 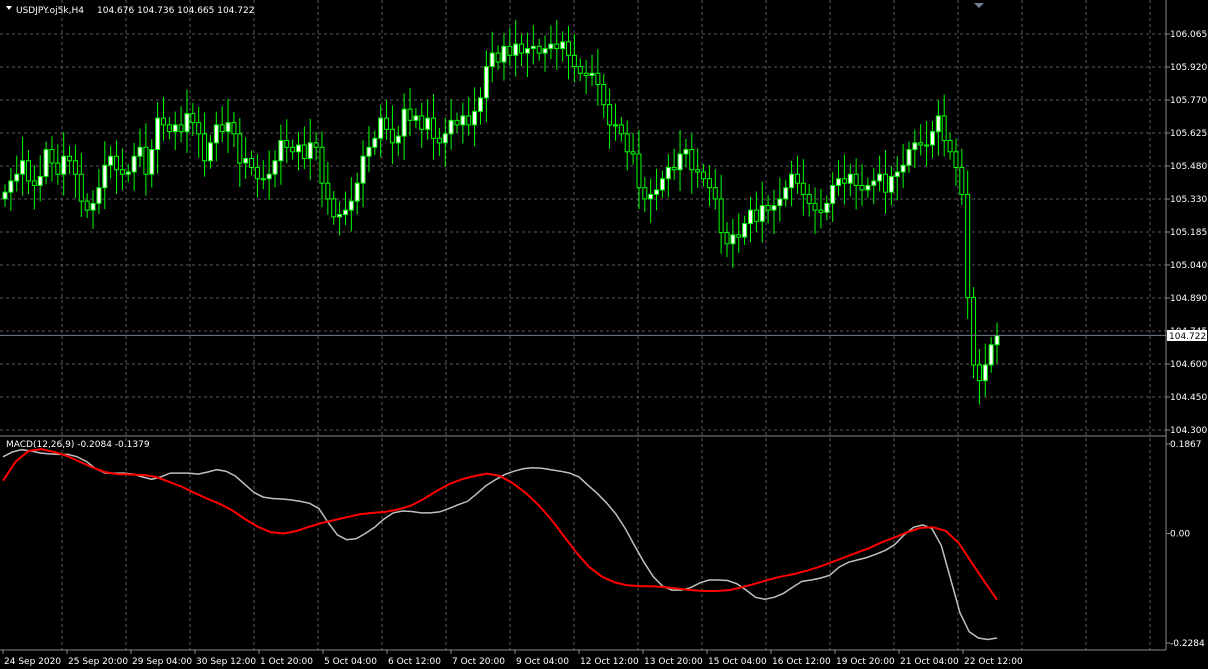 What do you see at coordinates (929, 662) in the screenshot?
I see `time-tick-label: 21 Oct 04:00` at bounding box center [929, 662].